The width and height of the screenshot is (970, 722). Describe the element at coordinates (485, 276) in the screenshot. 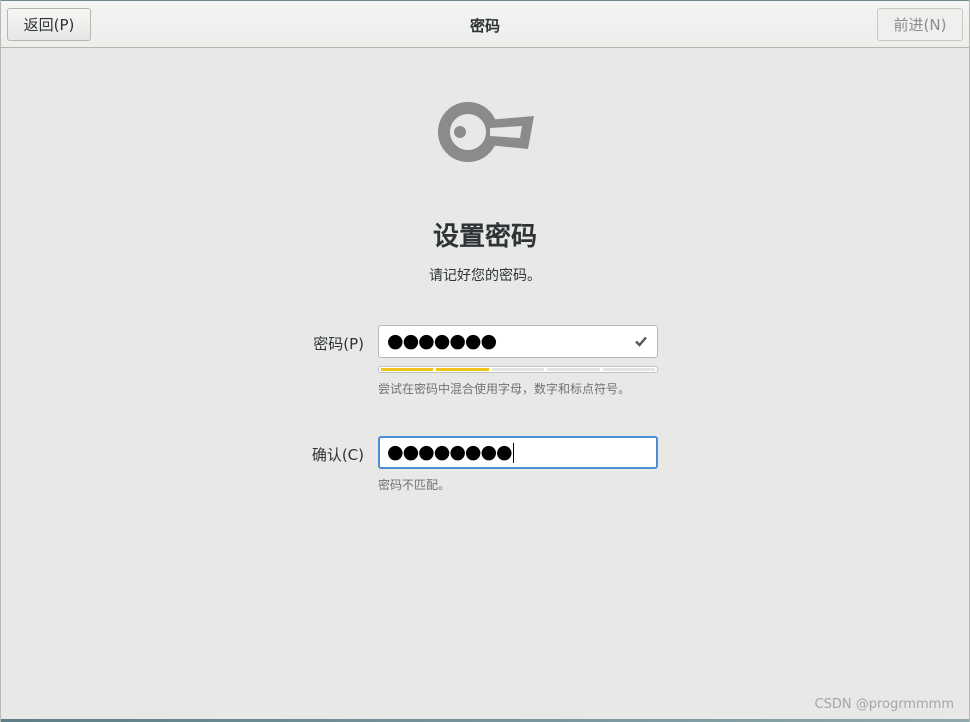

I see `page-subtitle: 请记好您的密码。` at that location.